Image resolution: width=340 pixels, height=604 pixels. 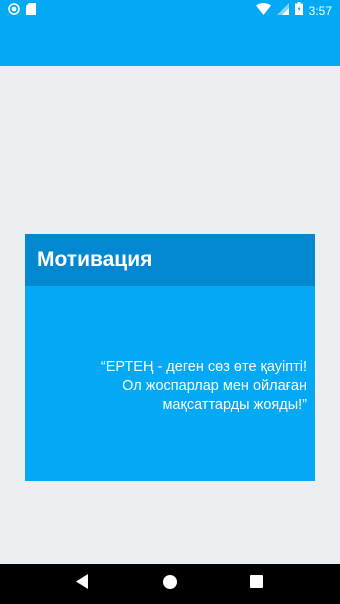 I want to click on quote-line: мақсаттарды жояды!”, so click(x=234, y=405).